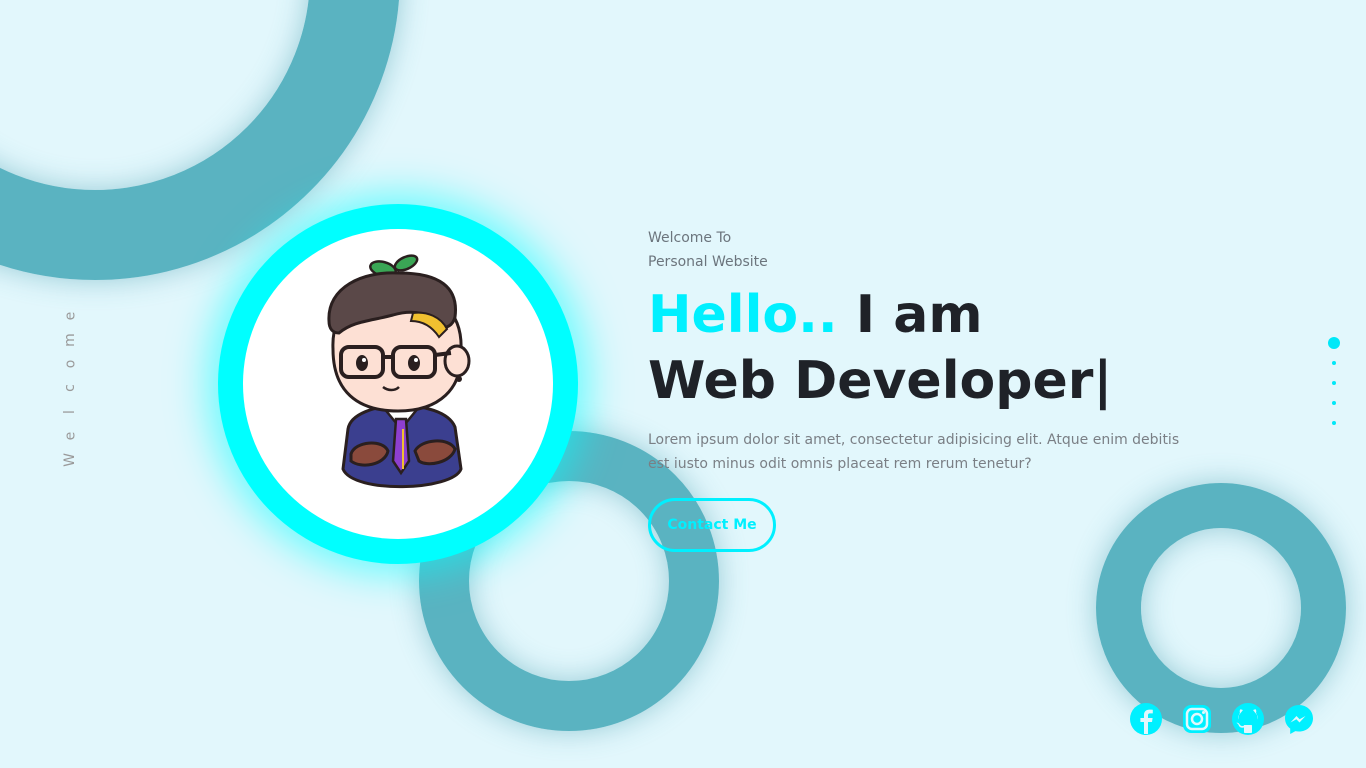 The image size is (1366, 768). What do you see at coordinates (708, 262) in the screenshot?
I see `eyebrow-line-2: Personal Website` at bounding box center [708, 262].